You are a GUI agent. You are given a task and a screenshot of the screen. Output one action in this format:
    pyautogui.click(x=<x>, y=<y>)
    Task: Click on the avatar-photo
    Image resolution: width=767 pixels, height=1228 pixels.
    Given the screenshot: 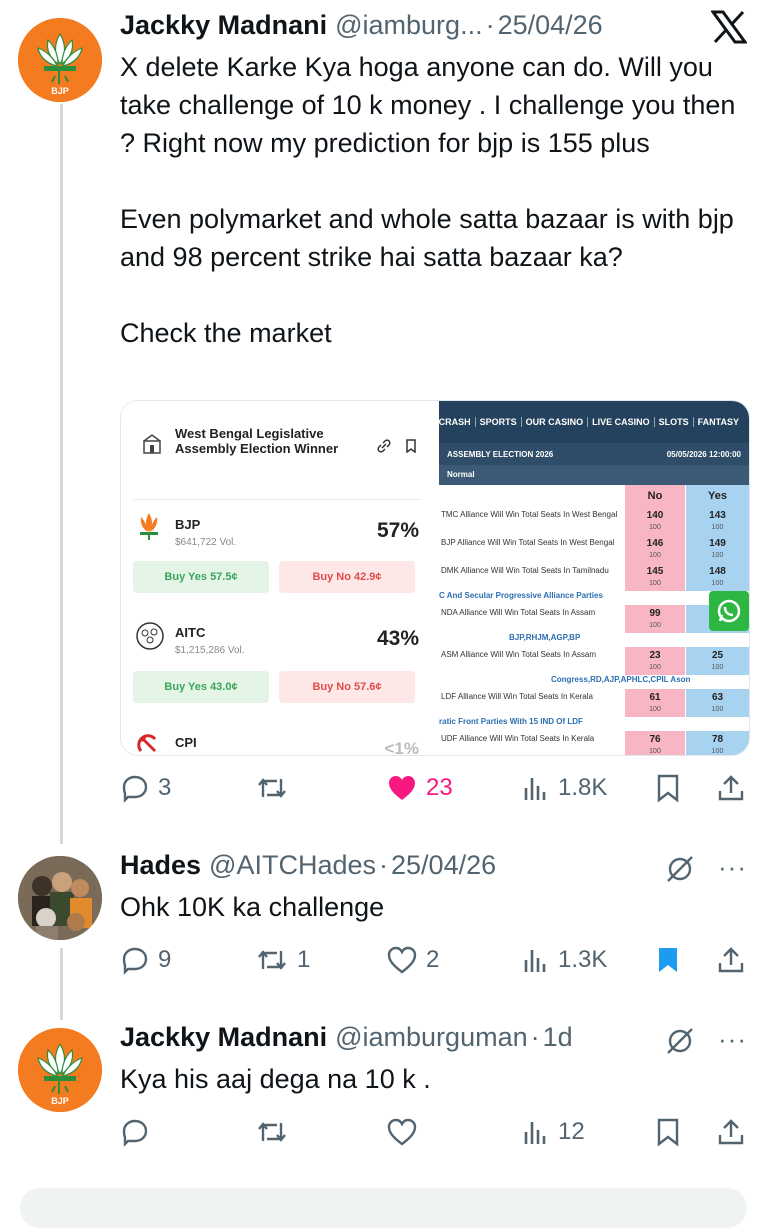 What is the action you would take?
    pyautogui.click(x=60, y=898)
    